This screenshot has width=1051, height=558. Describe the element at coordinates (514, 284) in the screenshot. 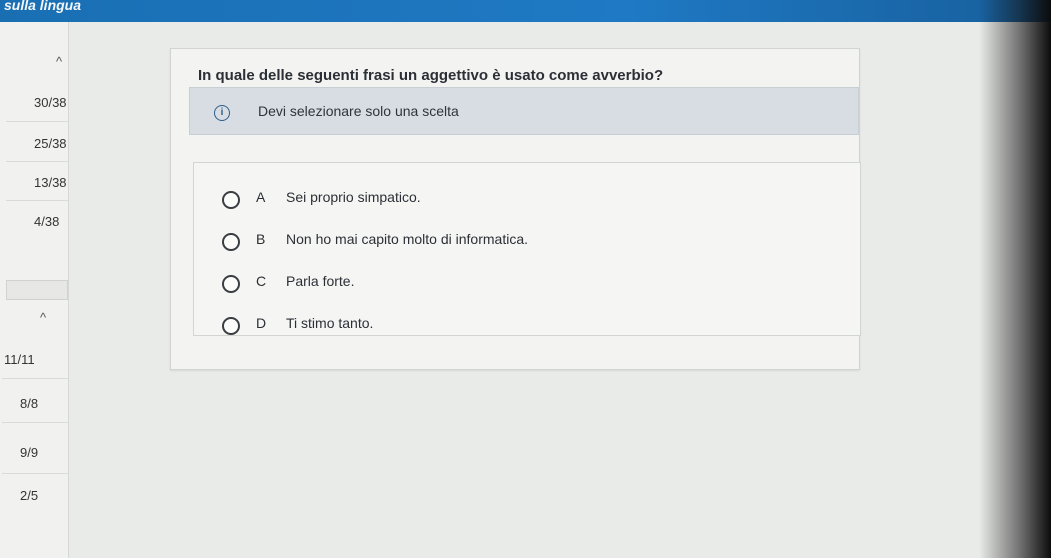

I see `option-c: C Parla forte.` at that location.